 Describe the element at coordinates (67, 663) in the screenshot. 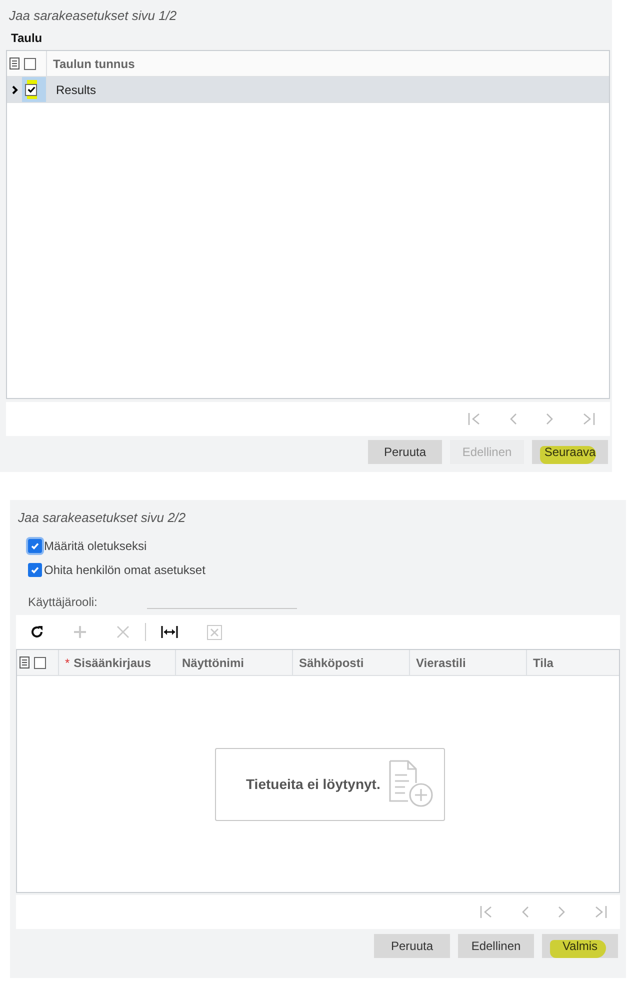

I see `required-mark: *` at that location.